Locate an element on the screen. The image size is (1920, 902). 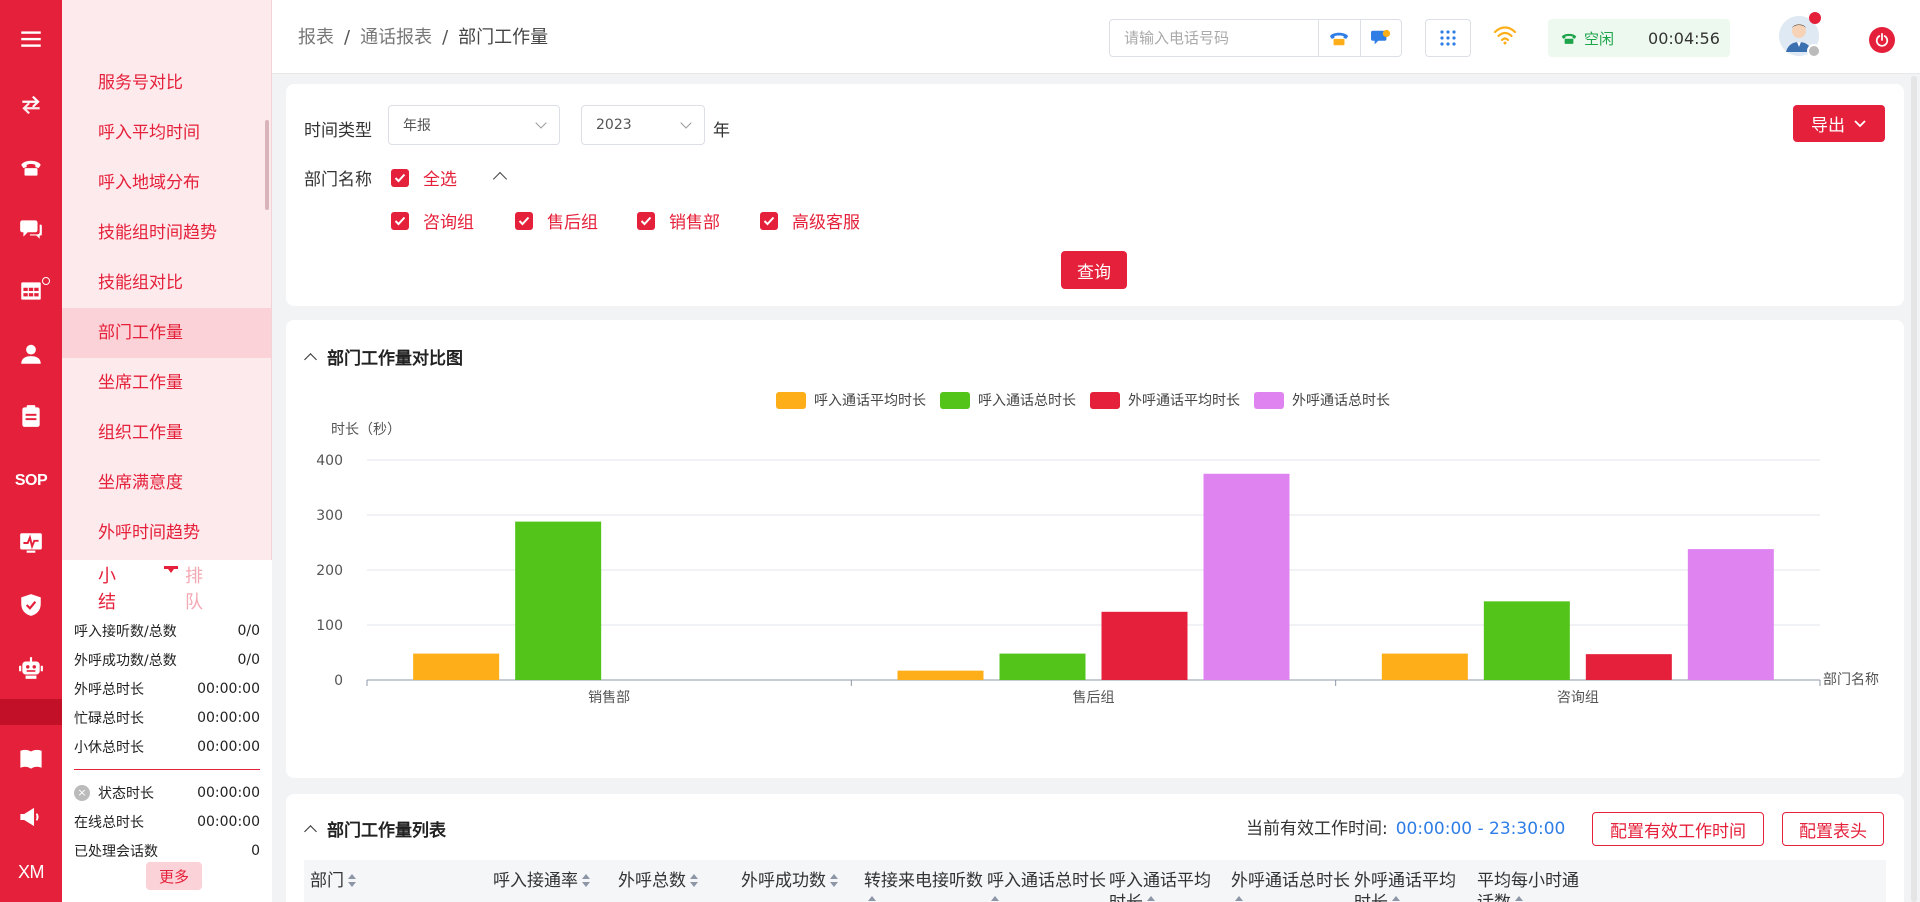
summary-row: 外呼总时长 00:00:00 is located at coordinates (167, 688).